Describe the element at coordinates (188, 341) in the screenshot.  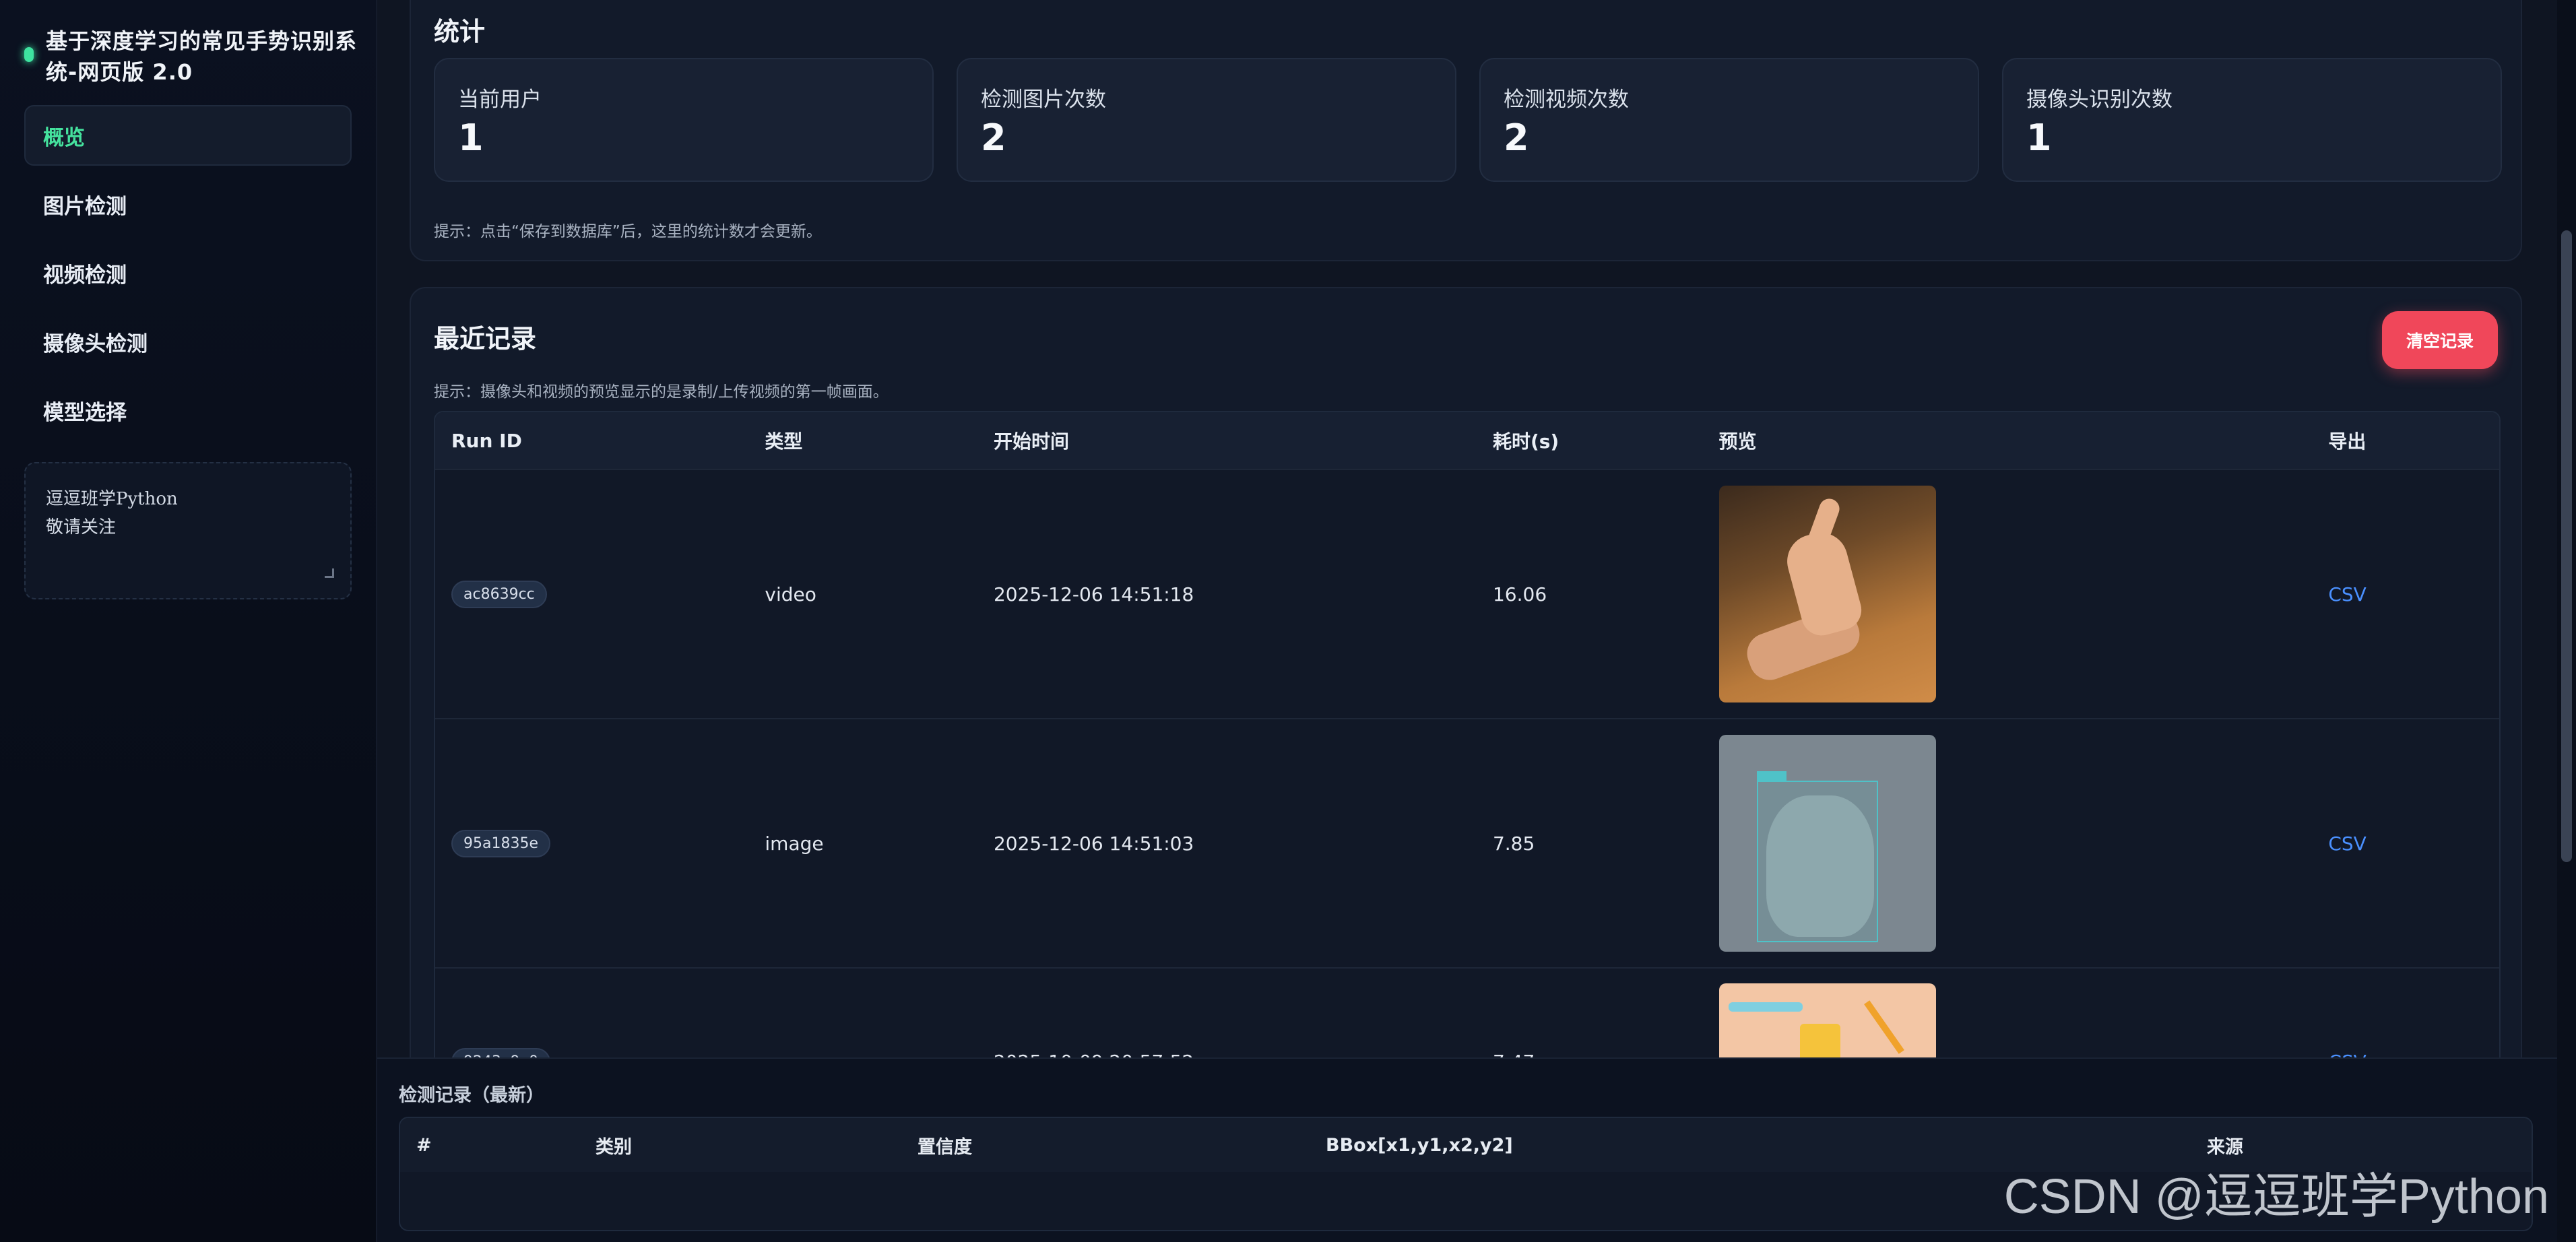
I see `sidebar-item-camera-detect: 摄像头检测` at that location.